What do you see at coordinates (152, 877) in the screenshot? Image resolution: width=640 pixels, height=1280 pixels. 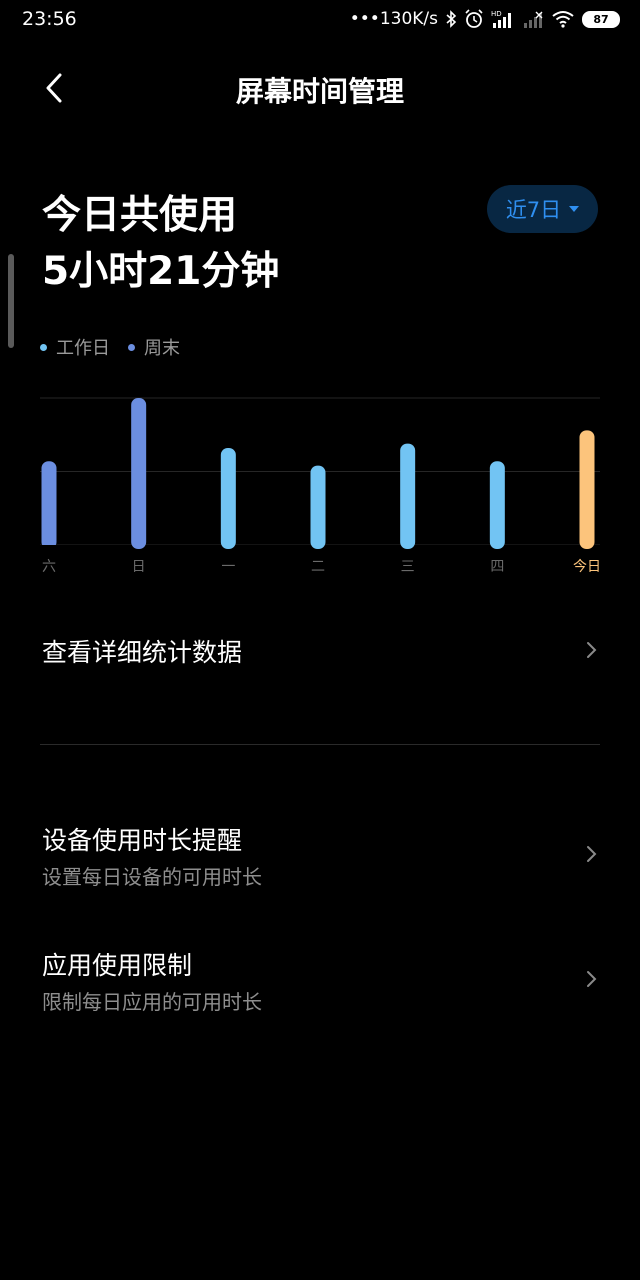 I see `device-reminder-subtitle: 设置每日设备的可用时长` at bounding box center [152, 877].